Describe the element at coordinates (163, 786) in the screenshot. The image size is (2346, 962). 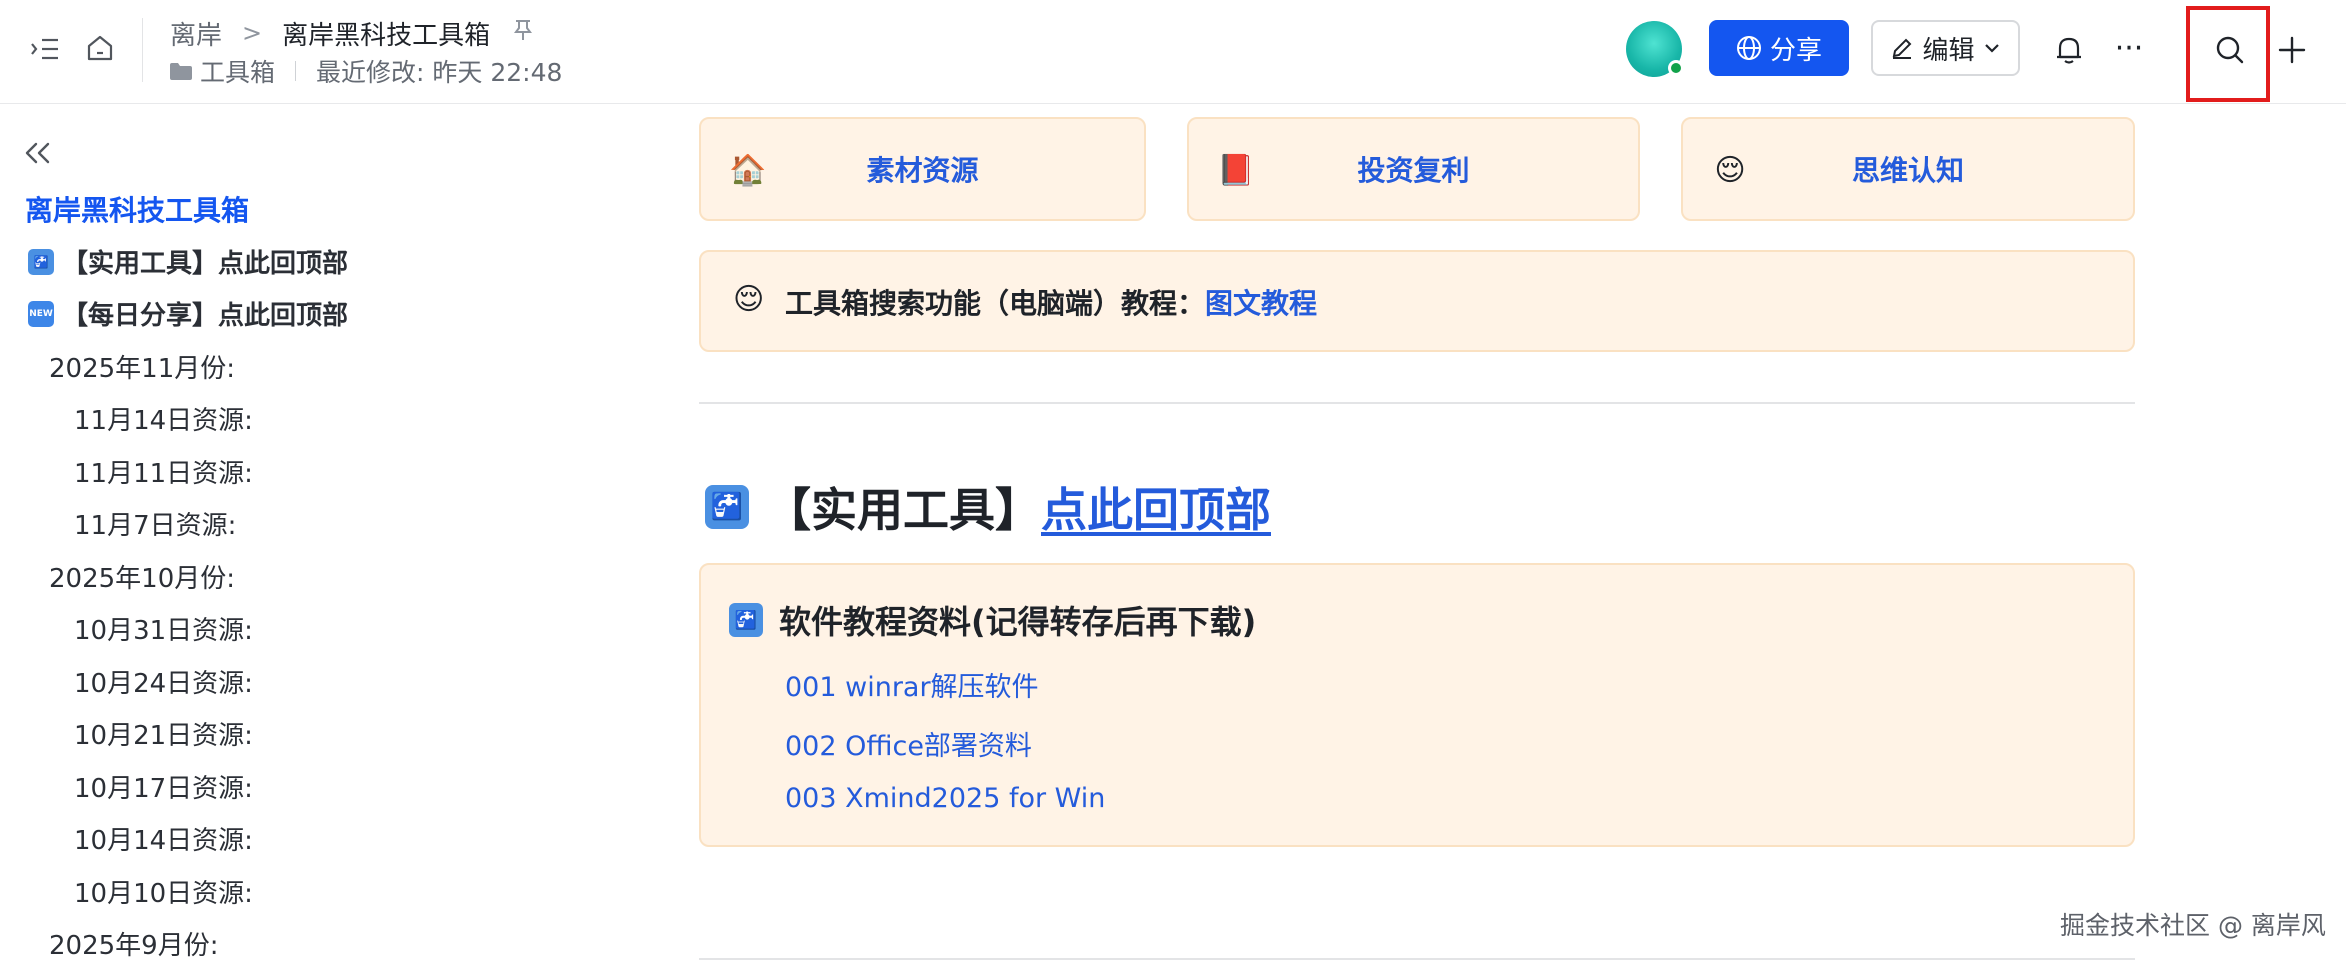
I see `outline-item: 10月17日资源:` at that location.